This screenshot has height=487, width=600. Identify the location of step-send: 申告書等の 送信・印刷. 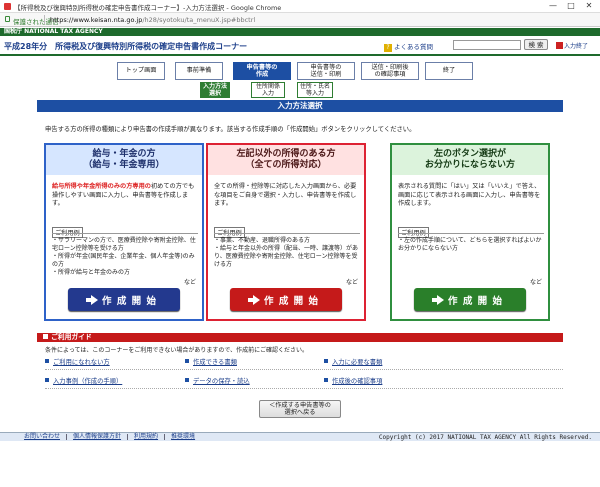
(326, 71).